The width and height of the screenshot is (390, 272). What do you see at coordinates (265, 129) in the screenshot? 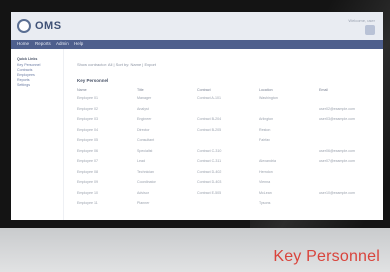
I see `table-cell: Reston` at bounding box center [265, 129].